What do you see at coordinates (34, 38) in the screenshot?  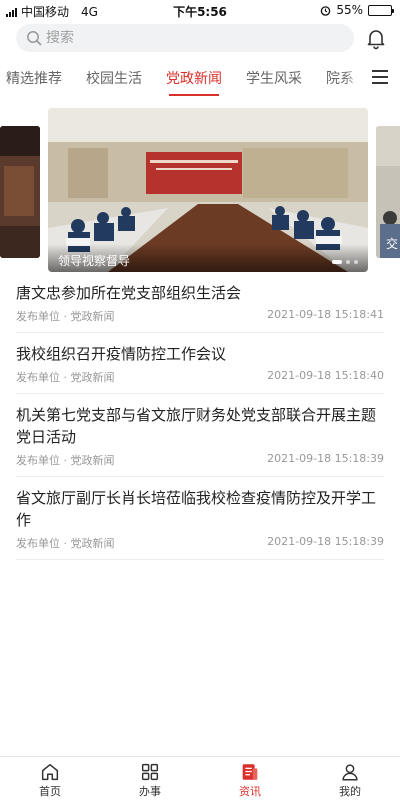 I see `search-icon` at bounding box center [34, 38].